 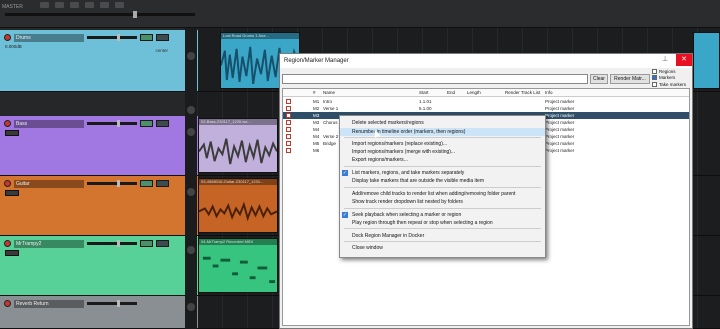 What do you see at coordinates (388, 123) in the screenshot?
I see `menu-item-label: Delete selected markers/regions` at bounding box center [388, 123].